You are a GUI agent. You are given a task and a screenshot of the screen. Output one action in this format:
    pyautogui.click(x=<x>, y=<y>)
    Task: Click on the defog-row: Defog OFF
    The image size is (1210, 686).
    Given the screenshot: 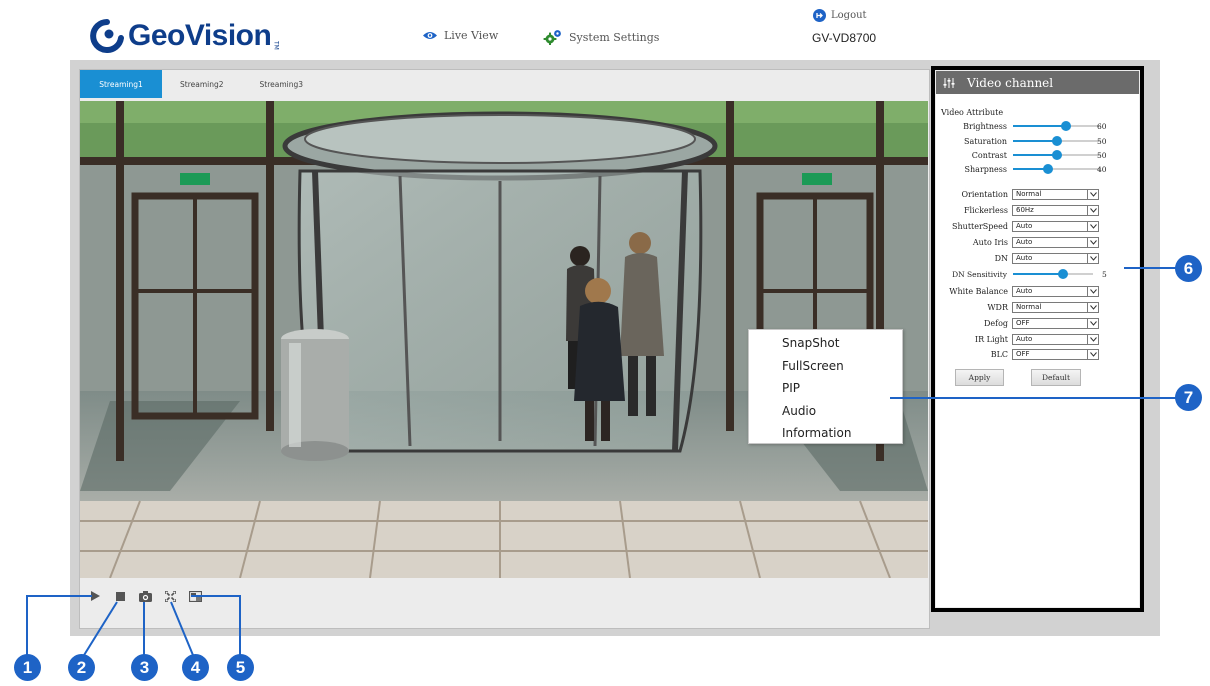 What is the action you would take?
    pyautogui.click(x=1018, y=323)
    